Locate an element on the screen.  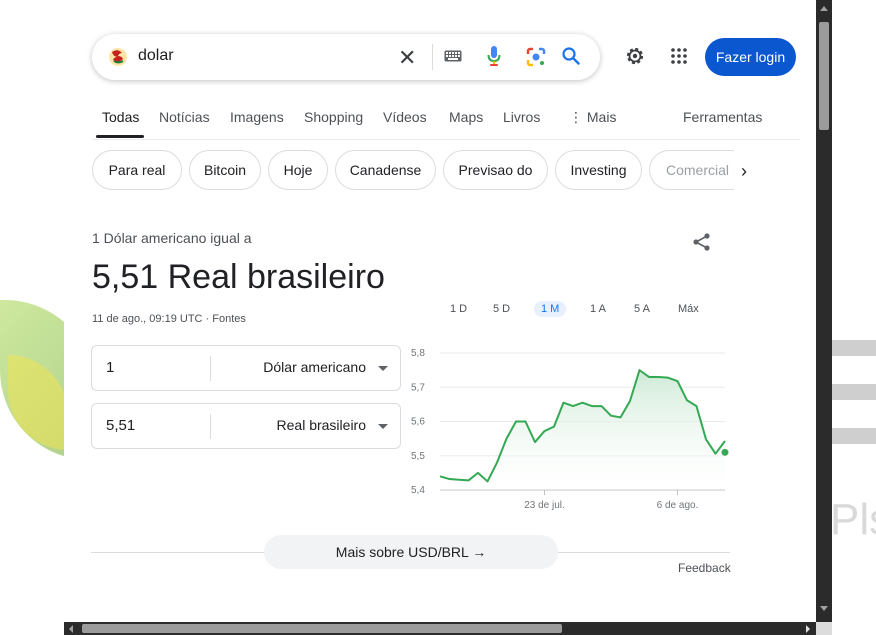
horizontal-scrollbar is located at coordinates (440, 628).